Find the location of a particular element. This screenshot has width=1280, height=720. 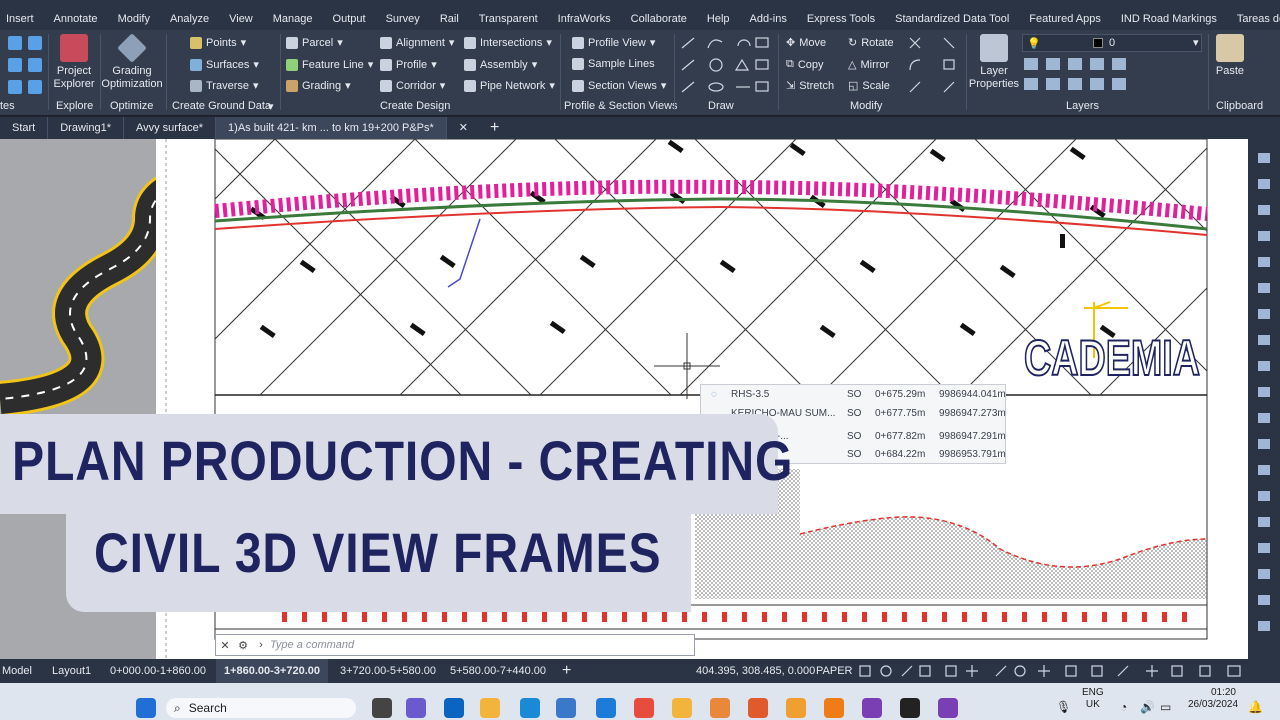

command-line: ✕ ⚙ › Type a command is located at coordinates (455, 645).